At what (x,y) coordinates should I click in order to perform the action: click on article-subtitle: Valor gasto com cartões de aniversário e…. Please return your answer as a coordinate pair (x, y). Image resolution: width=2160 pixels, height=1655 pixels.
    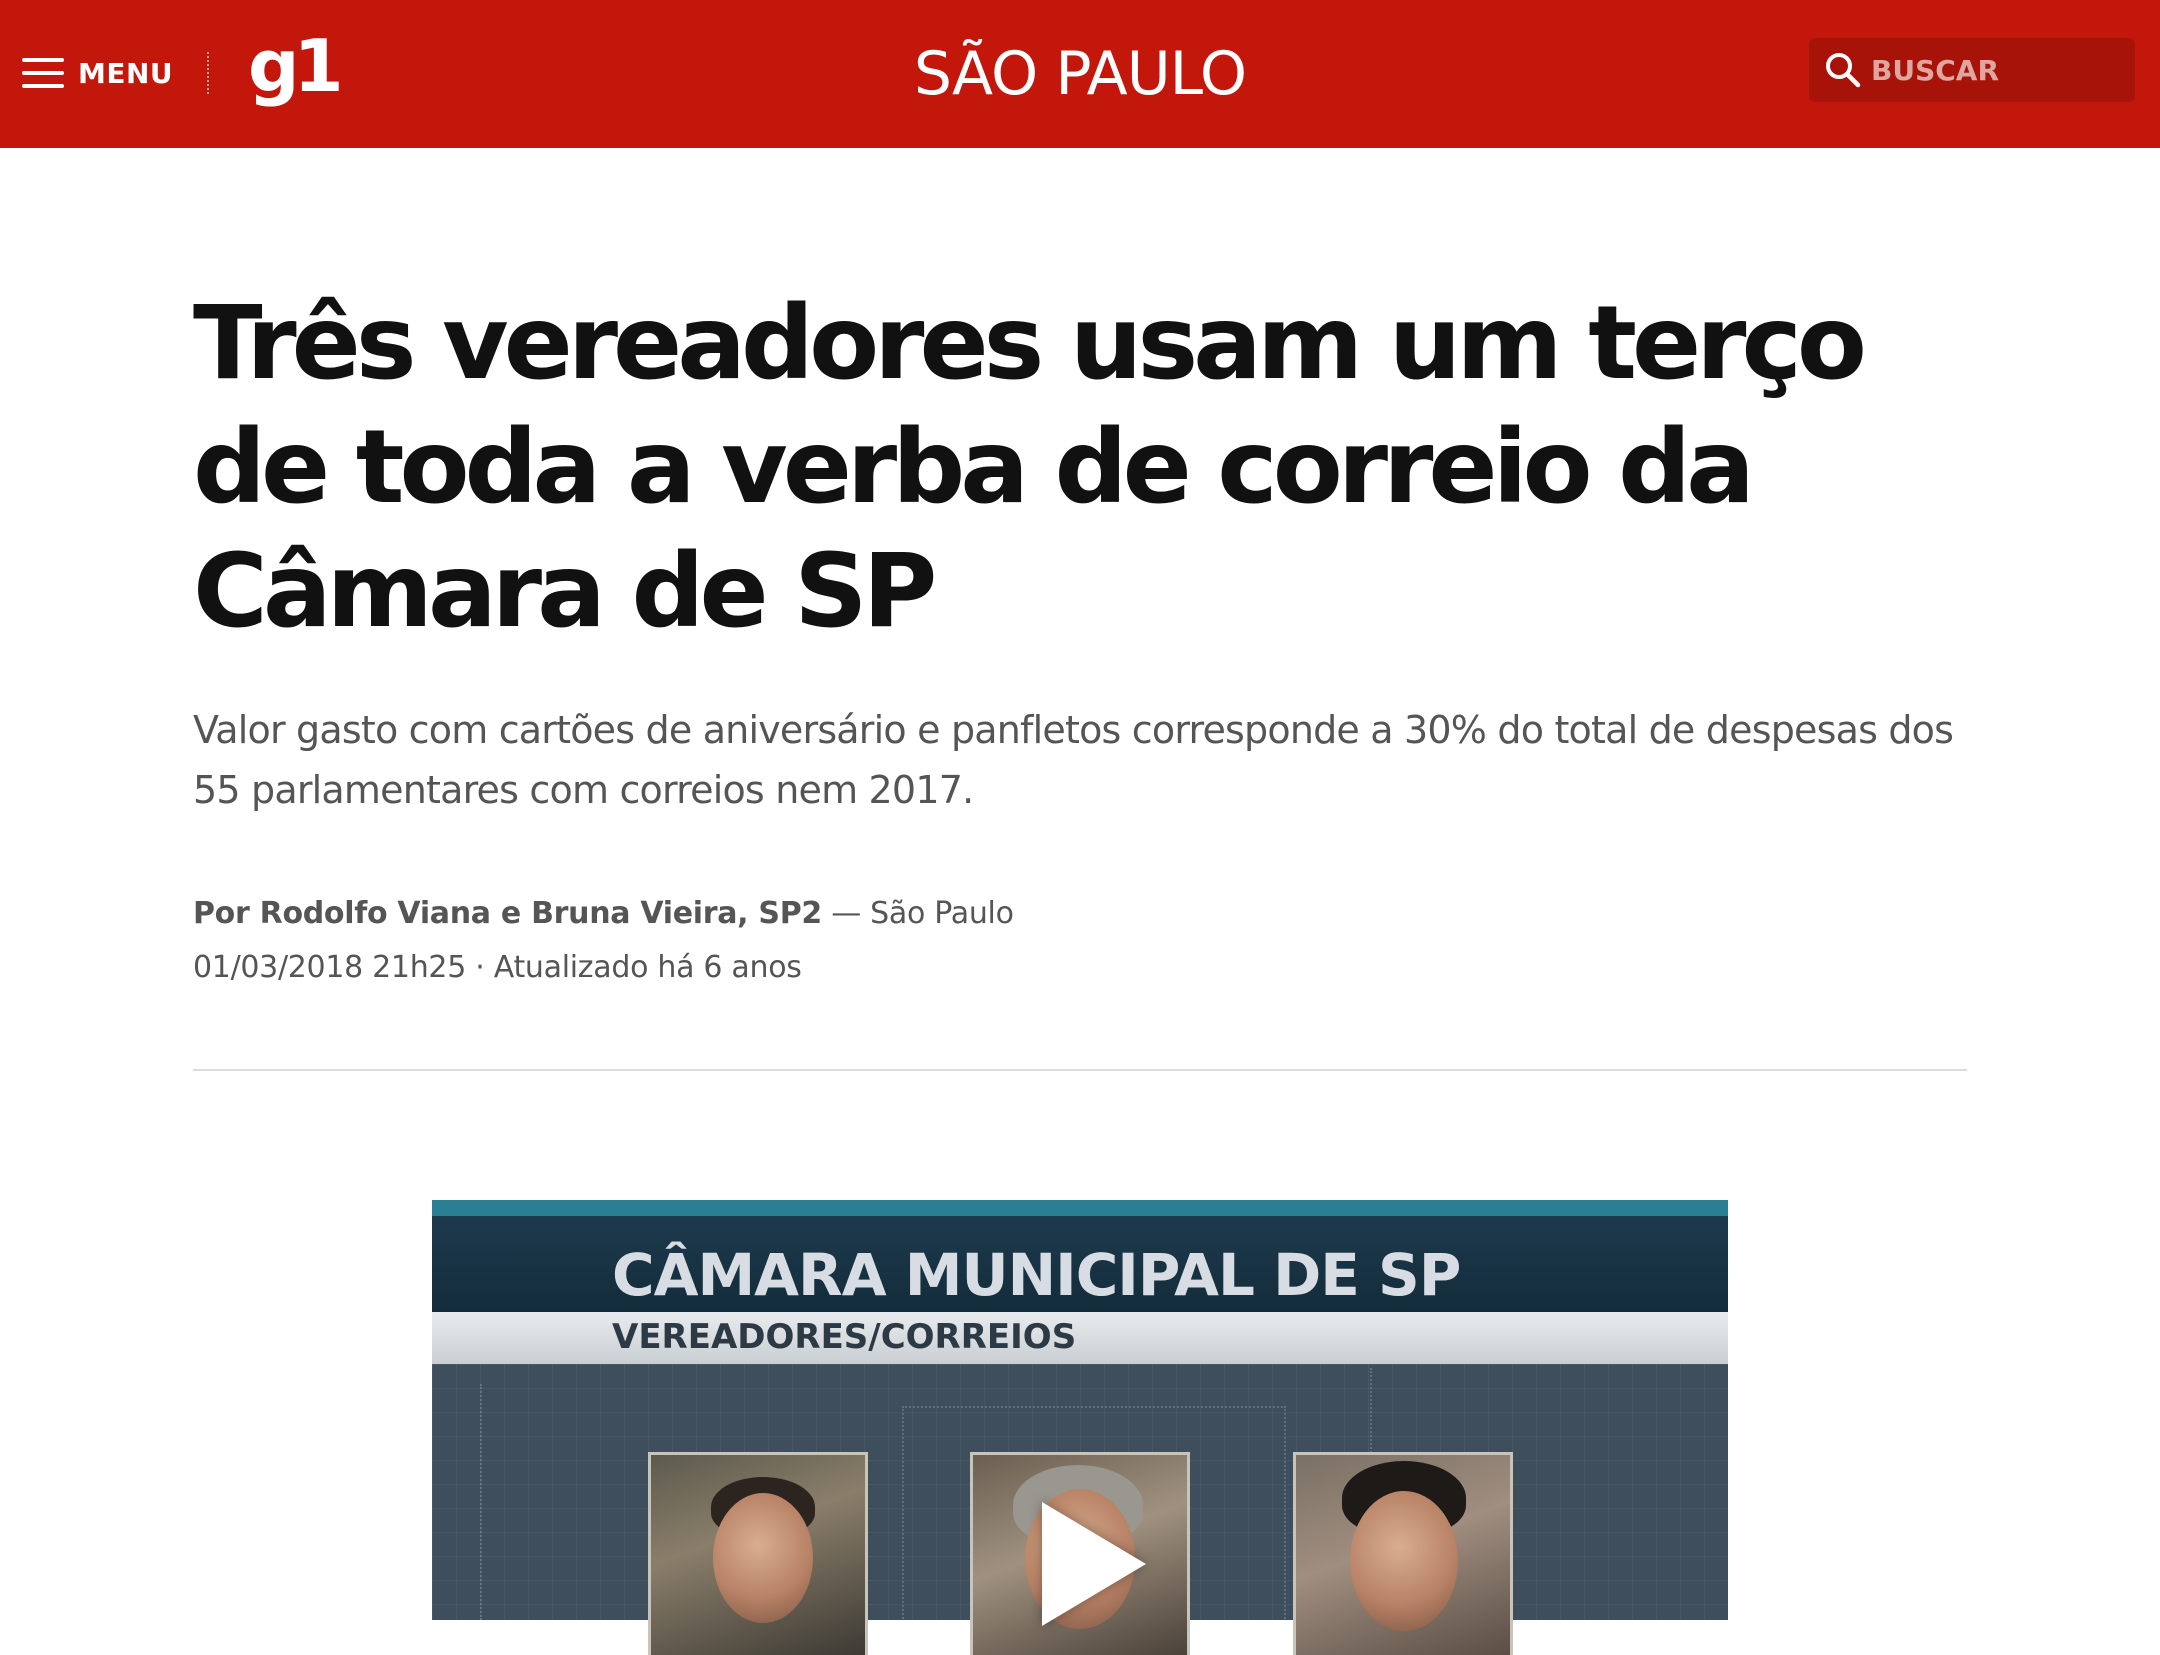
    Looking at the image, I should click on (1073, 760).